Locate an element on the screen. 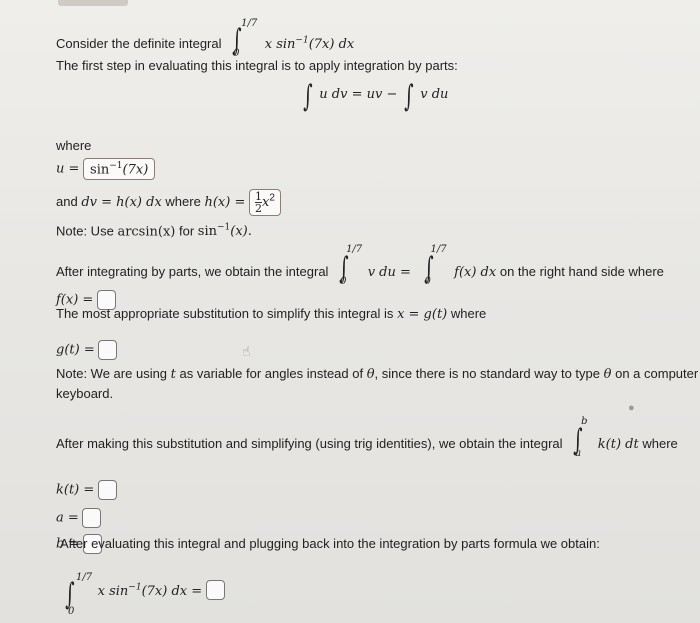 The width and height of the screenshot is (700, 623). parts-formula: ∫ u dv = uv − ∫ v du is located at coordinates (374, 97).